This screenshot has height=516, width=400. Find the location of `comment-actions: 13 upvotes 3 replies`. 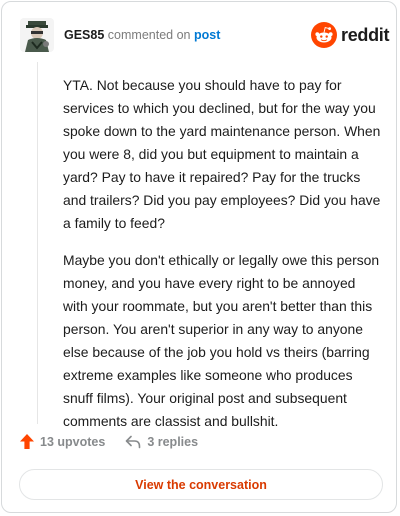

comment-actions: 13 upvotes 3 replies is located at coordinates (109, 441).